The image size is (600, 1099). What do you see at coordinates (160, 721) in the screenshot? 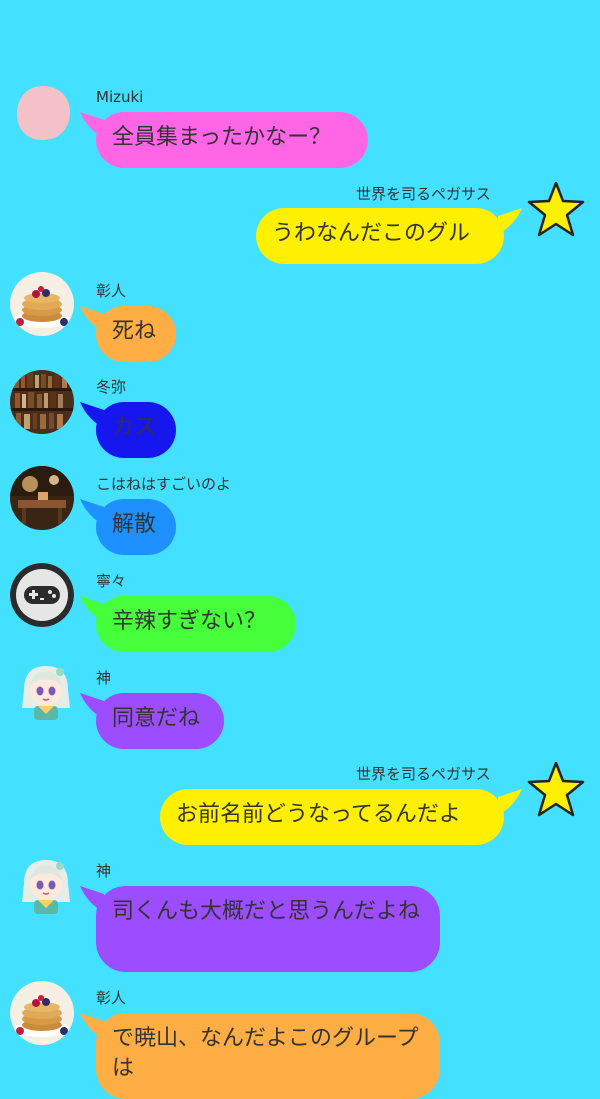
I see `message-bubble: 同意だね` at bounding box center [160, 721].